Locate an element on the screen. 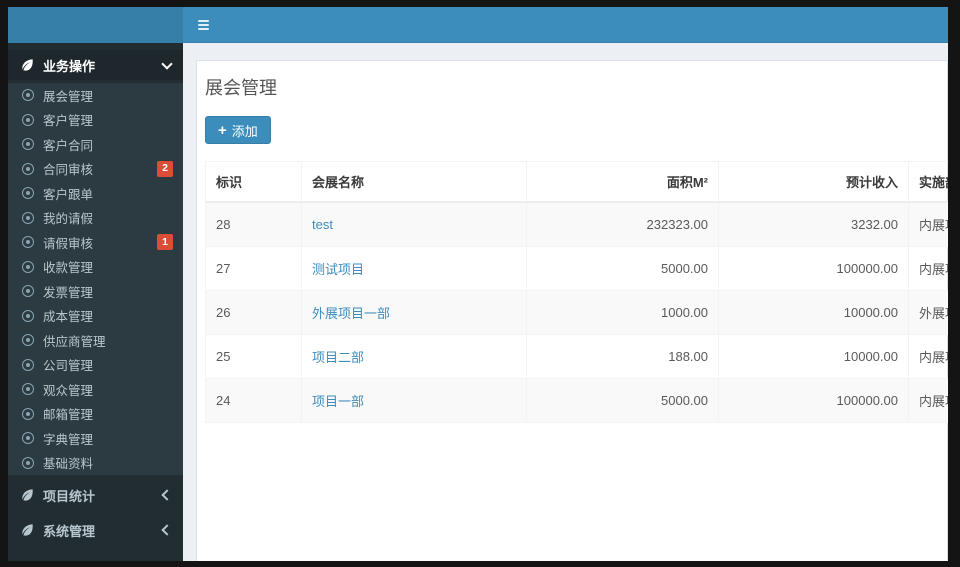 This screenshot has height=567, width=960. sidebar-item-label: 客户跟单 is located at coordinates (68, 194).